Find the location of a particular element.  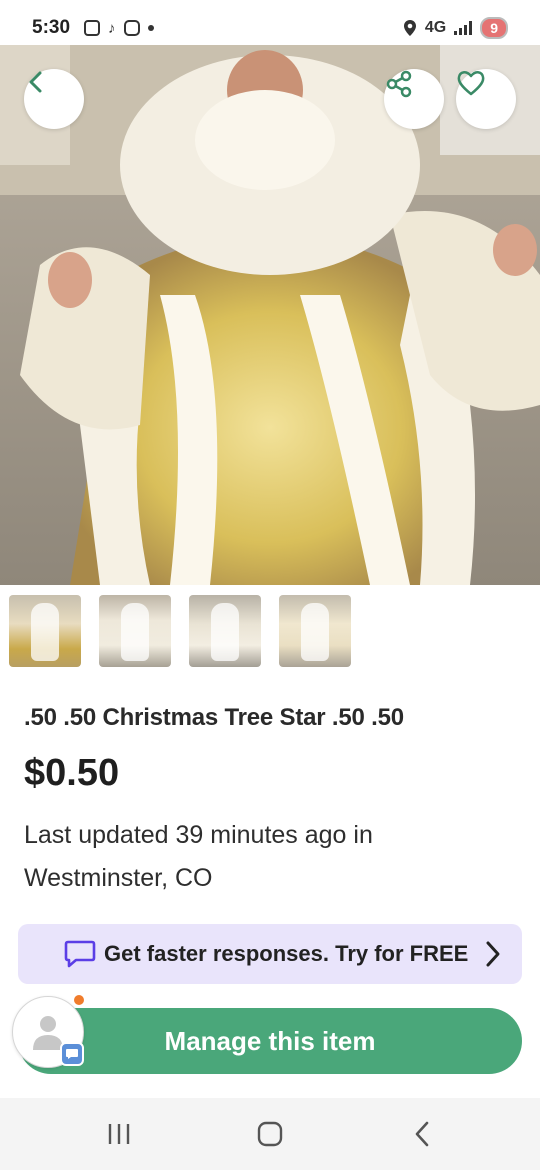

back-button is located at coordinates (54, 99).